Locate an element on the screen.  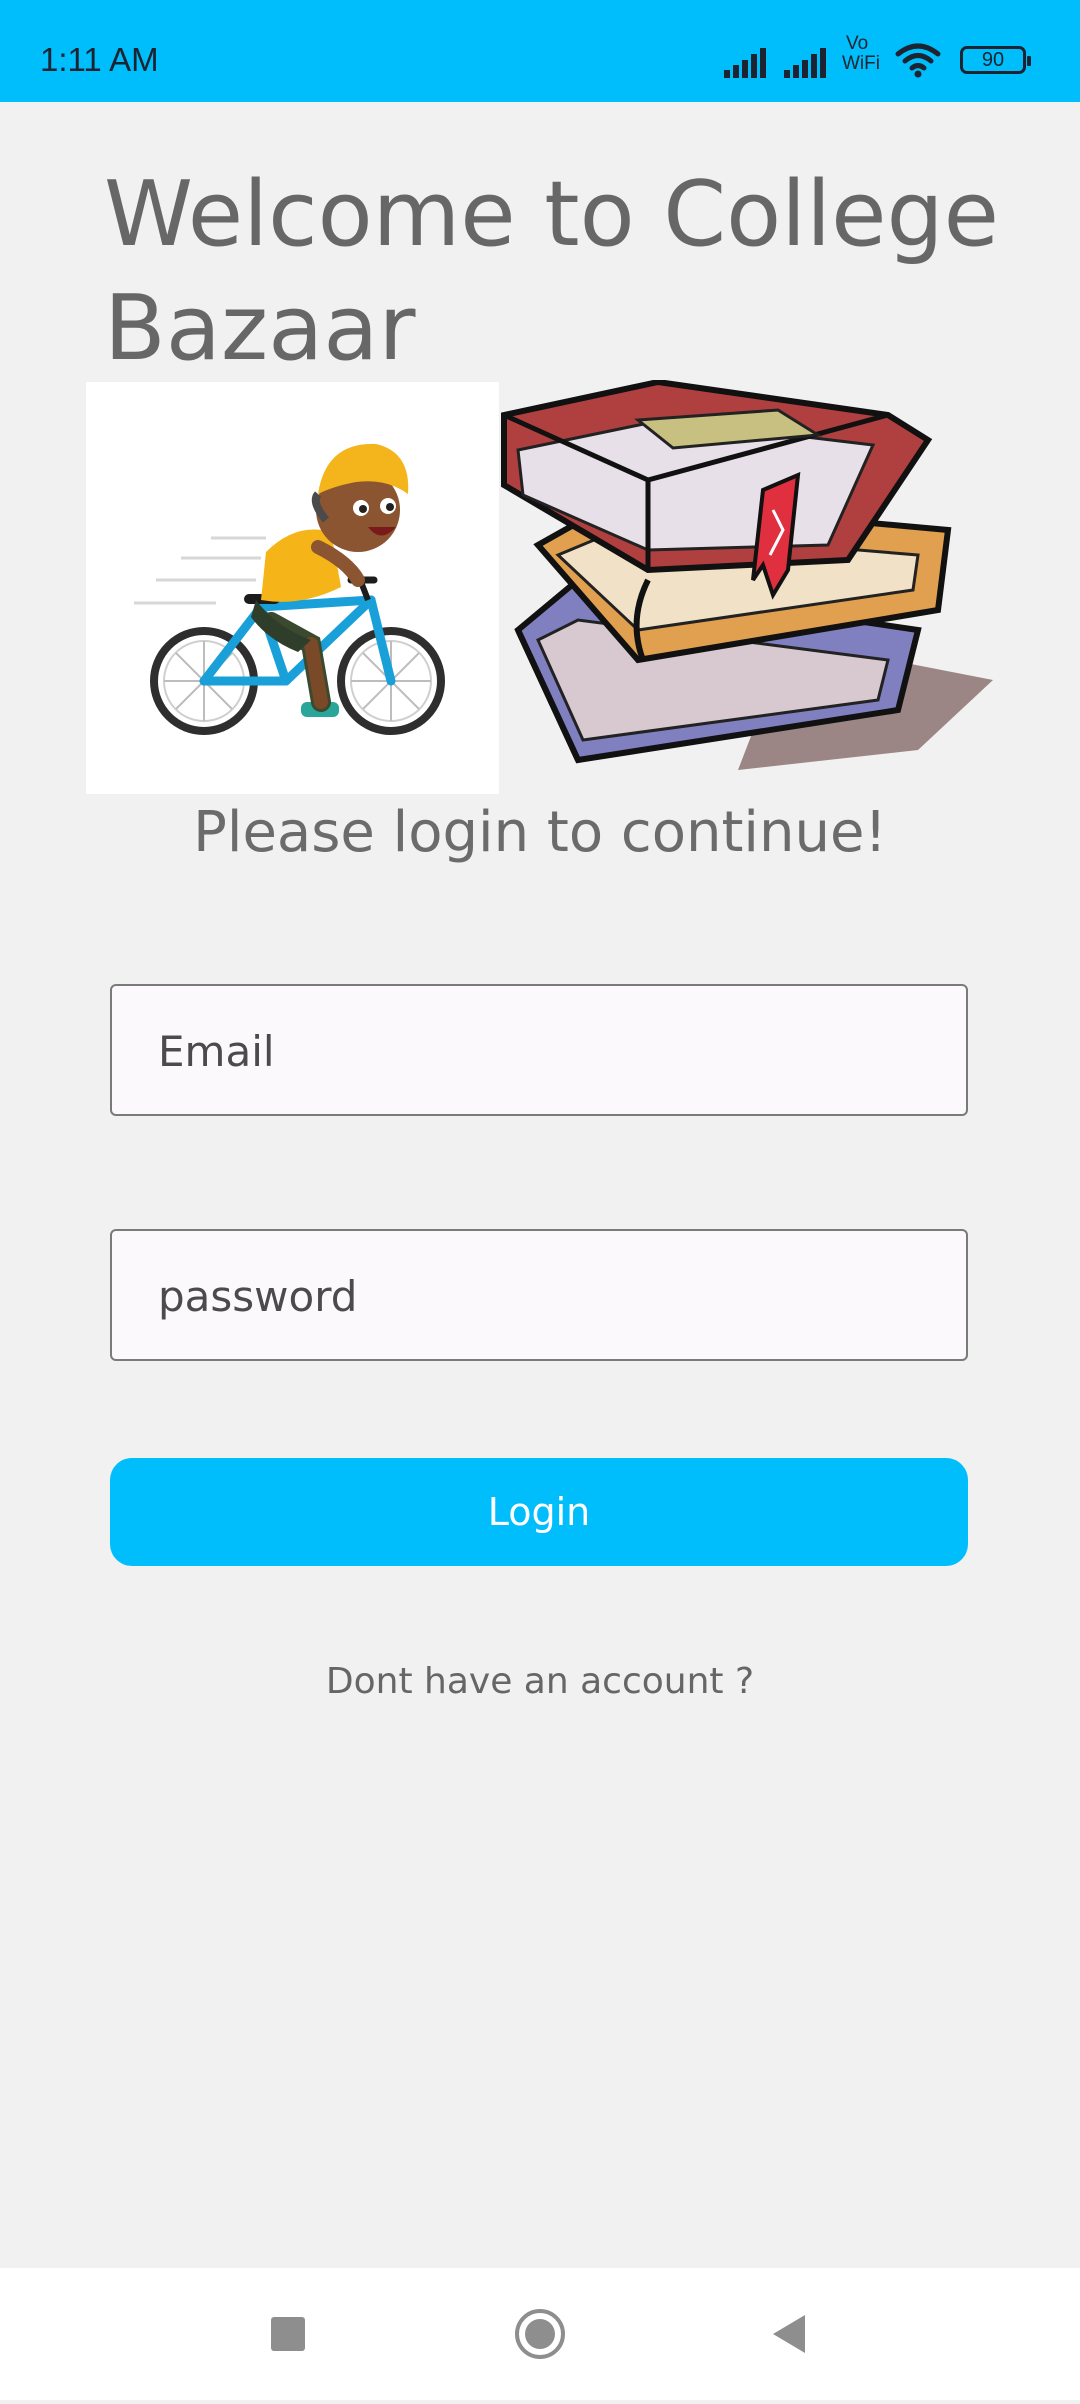
vowifi-top-text: Vo is located at coordinates (857, 43).